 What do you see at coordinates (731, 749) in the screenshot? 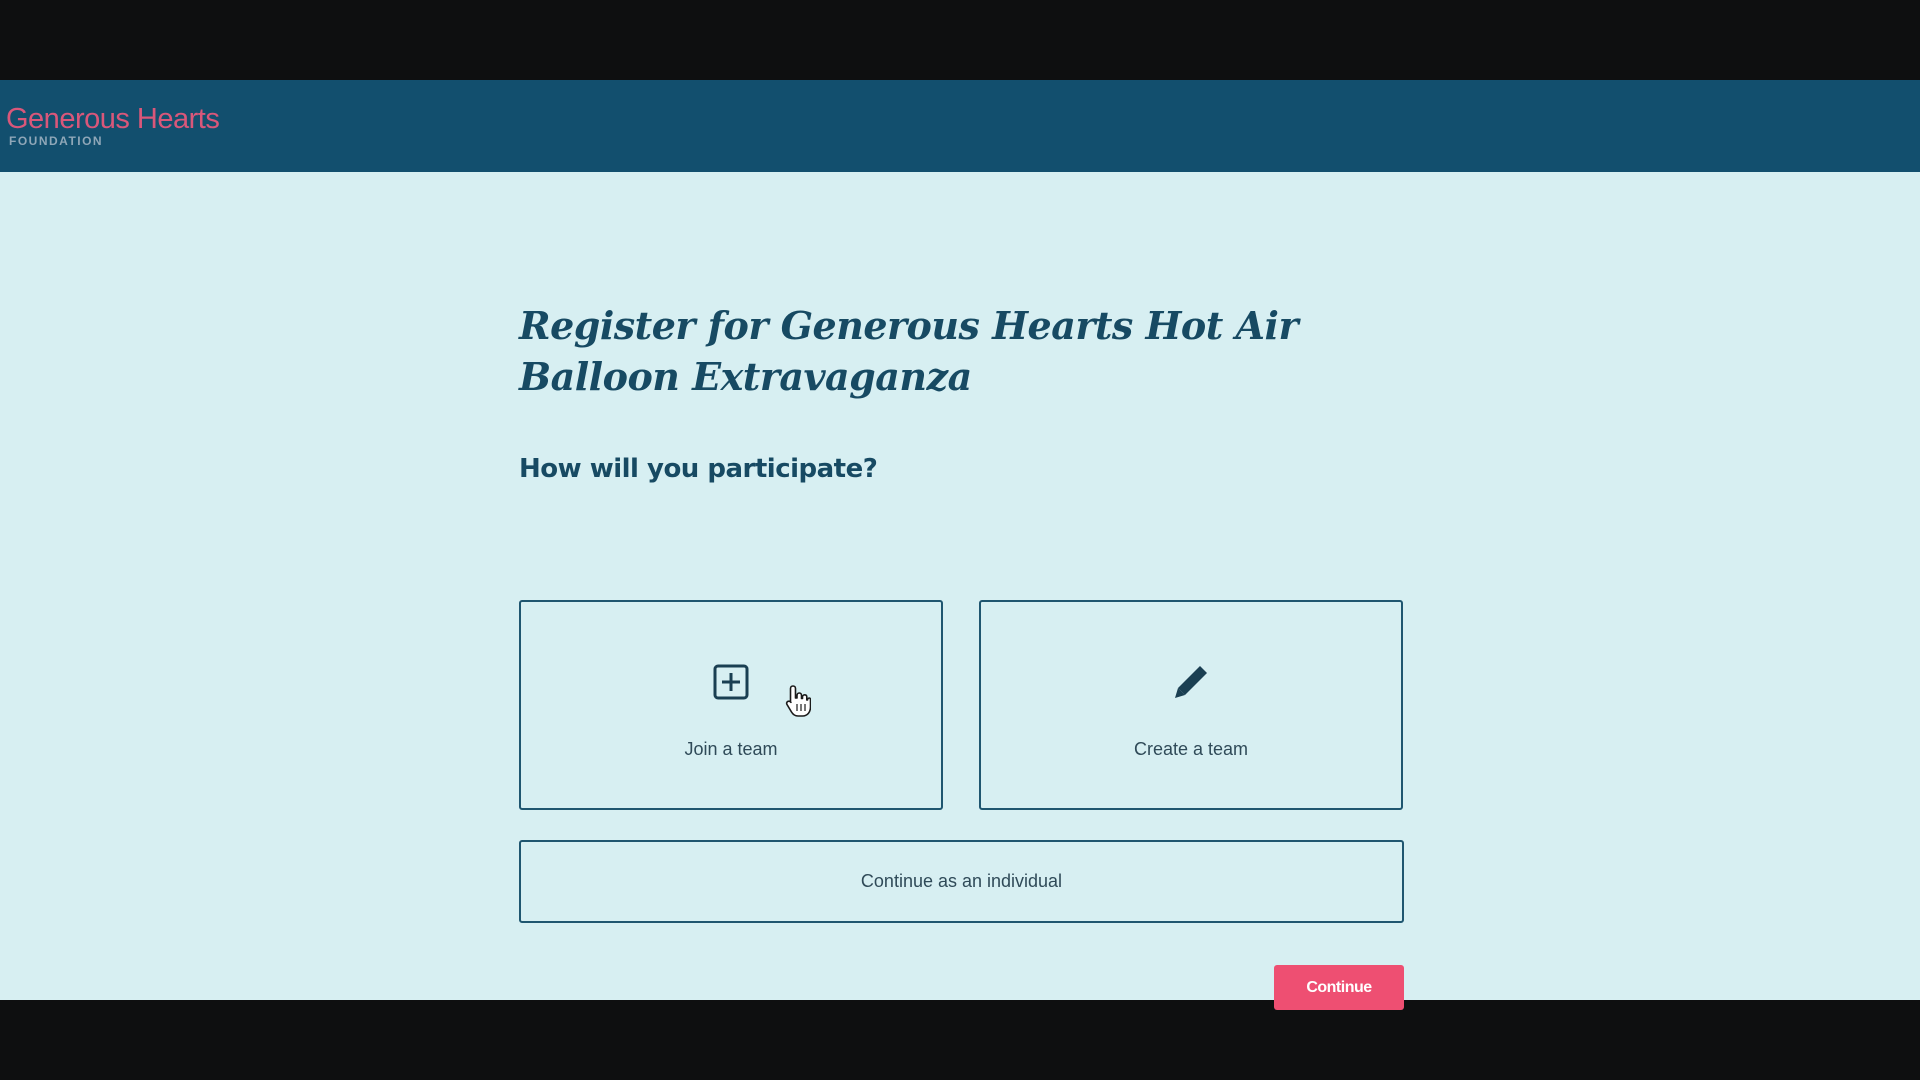
I see `join-team-label: Join a team` at bounding box center [731, 749].